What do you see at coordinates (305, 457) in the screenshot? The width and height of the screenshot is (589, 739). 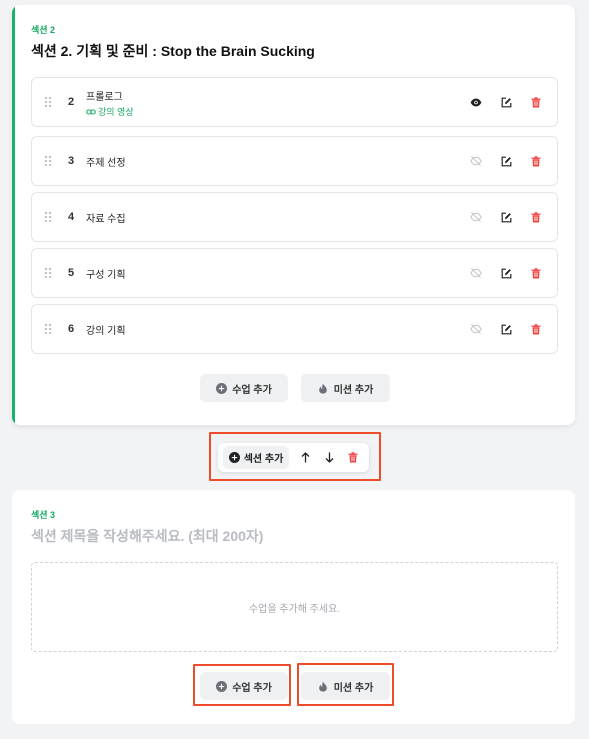 I see `arrow-up-icon` at bounding box center [305, 457].